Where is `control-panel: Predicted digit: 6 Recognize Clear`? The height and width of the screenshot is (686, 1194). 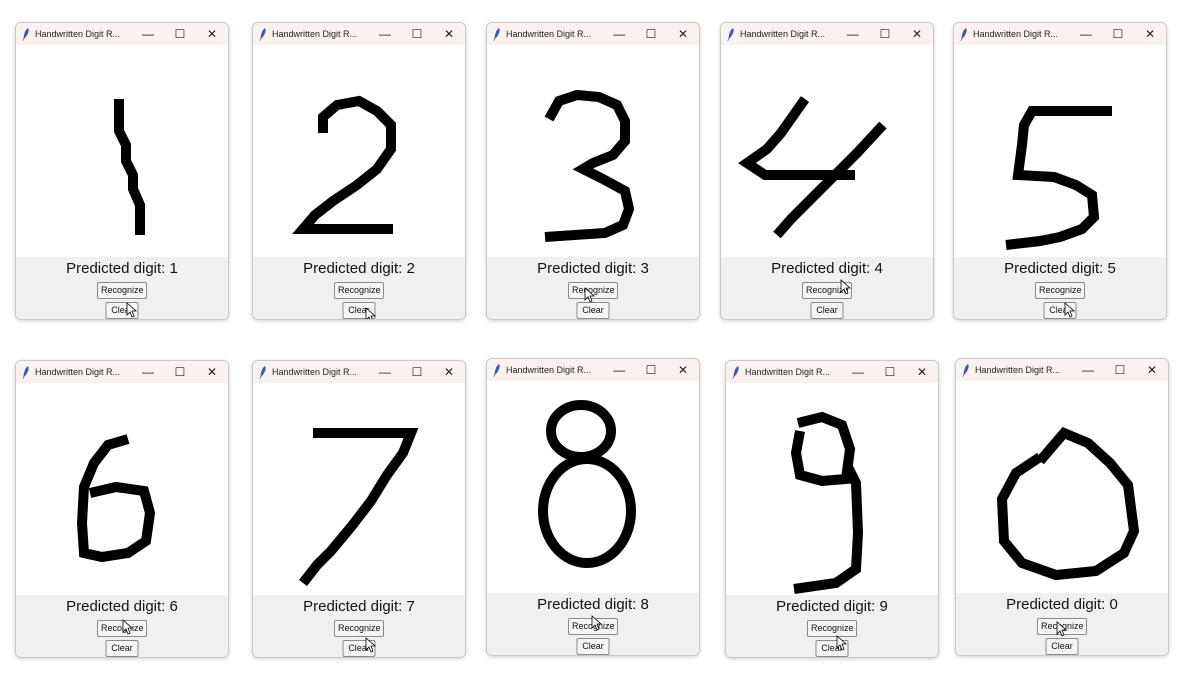
control-panel: Predicted digit: 6 Recognize Clear is located at coordinates (122, 626).